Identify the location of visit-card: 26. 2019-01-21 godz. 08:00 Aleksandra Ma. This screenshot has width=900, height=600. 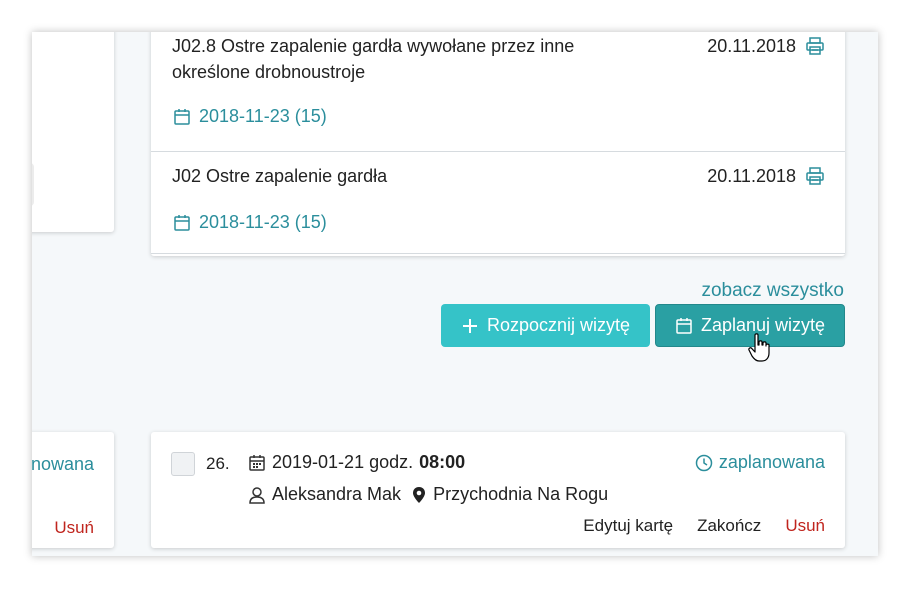
(498, 490).